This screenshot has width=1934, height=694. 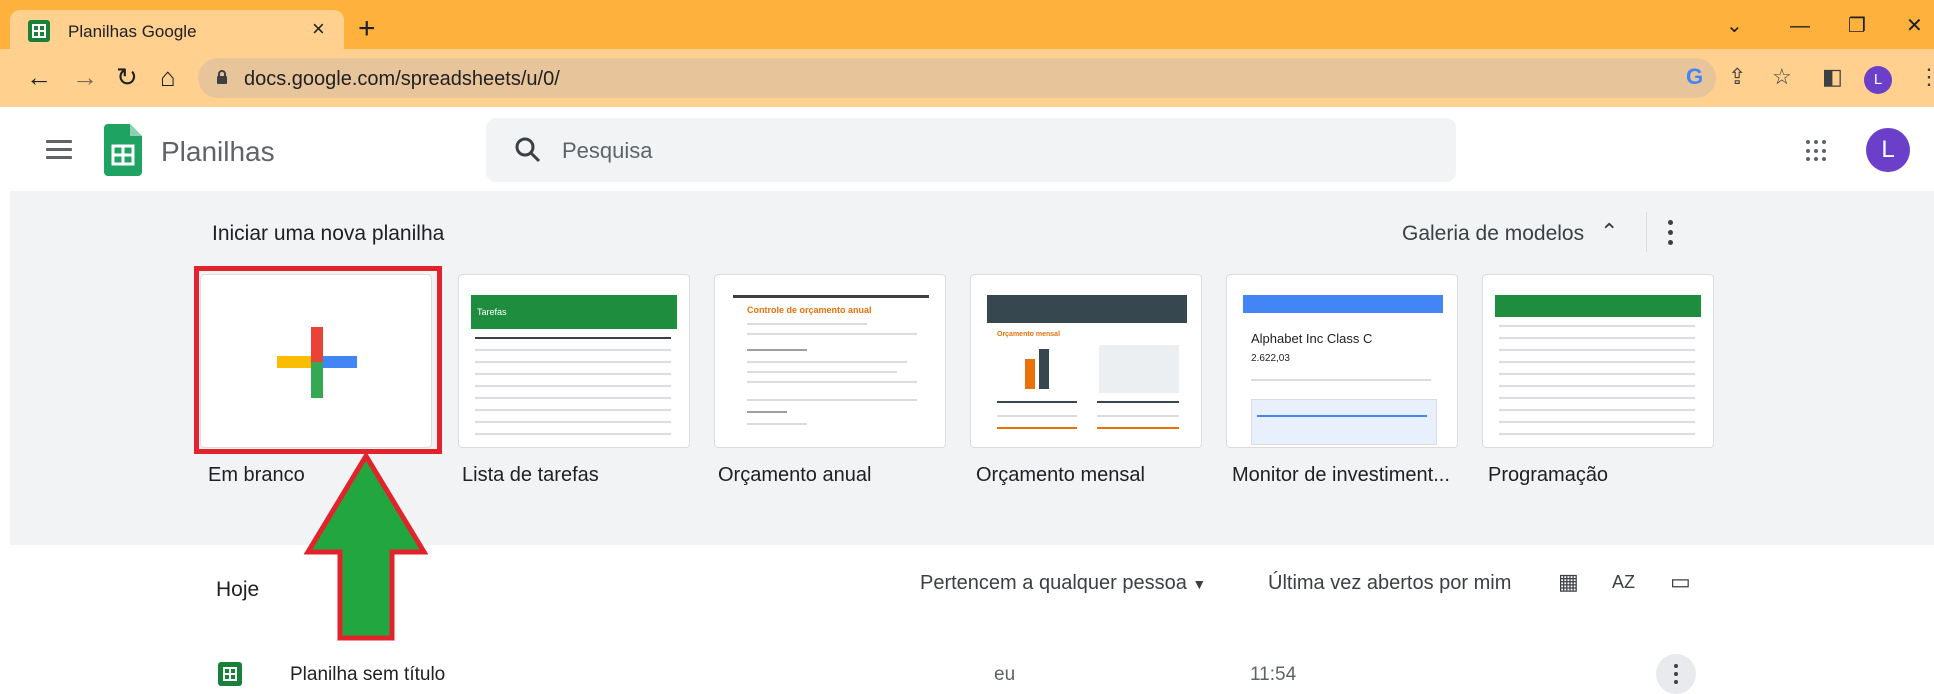 I want to click on owner-filter-label: Pertencem a qualquer pessoa, so click(x=1053, y=583).